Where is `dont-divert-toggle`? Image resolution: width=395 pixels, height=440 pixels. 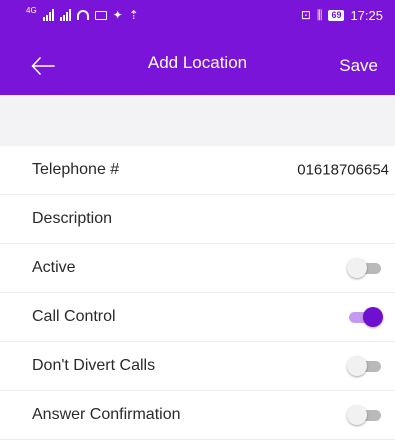 dont-divert-toggle is located at coordinates (364, 366).